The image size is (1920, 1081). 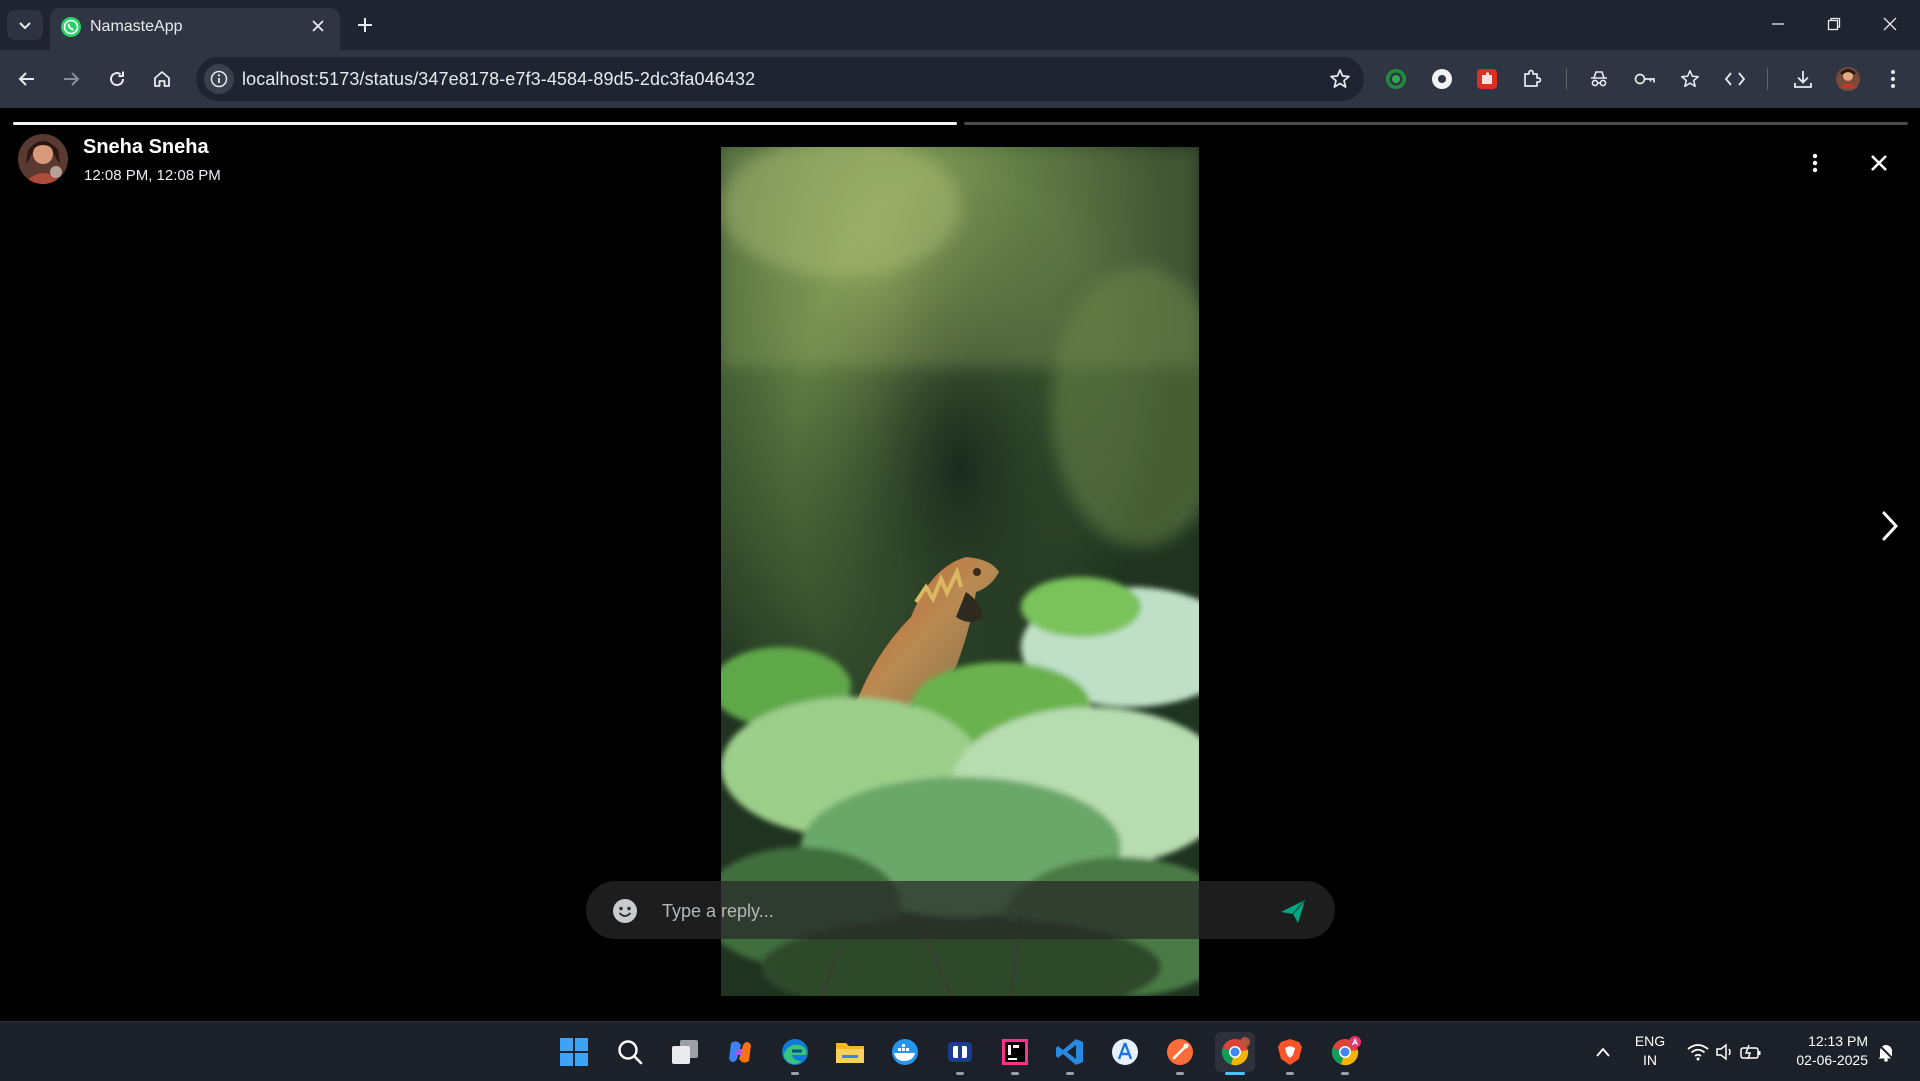 I want to click on tab-close-button, so click(x=318, y=26).